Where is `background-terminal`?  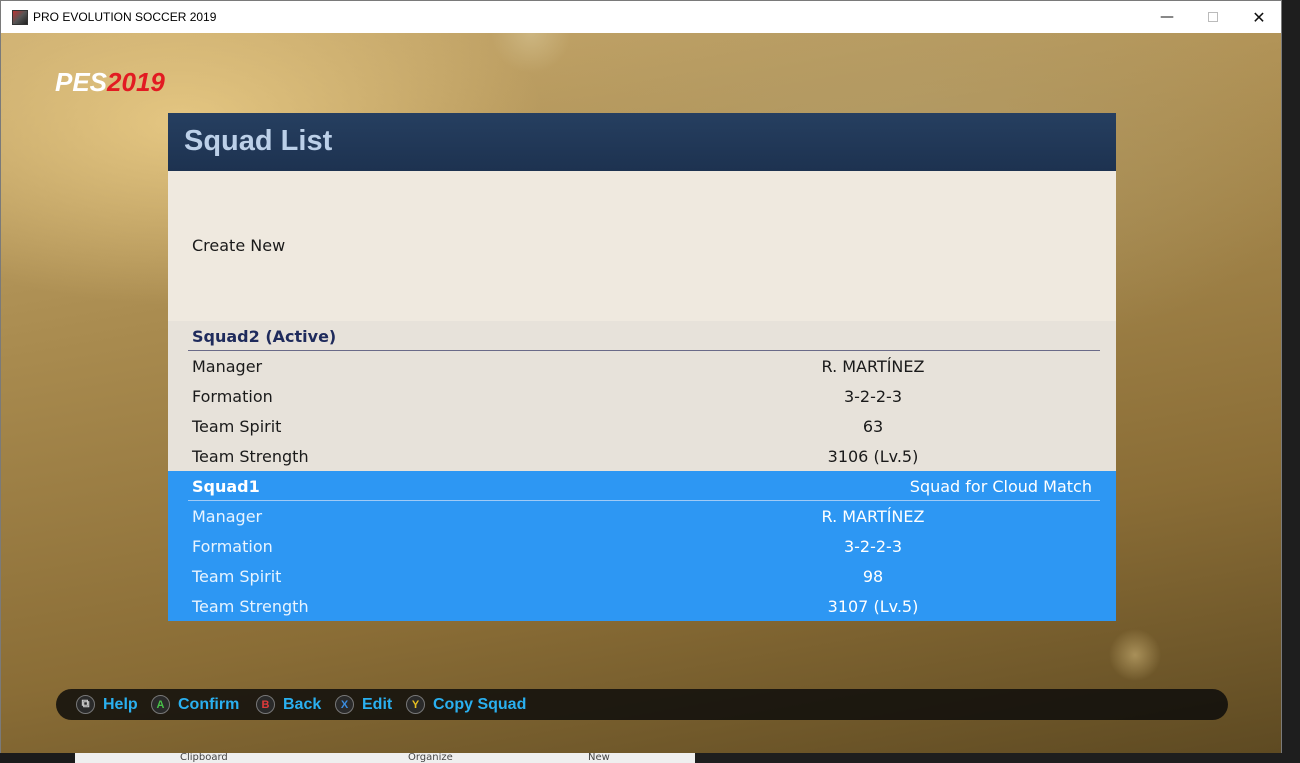 background-terminal is located at coordinates (997, 758).